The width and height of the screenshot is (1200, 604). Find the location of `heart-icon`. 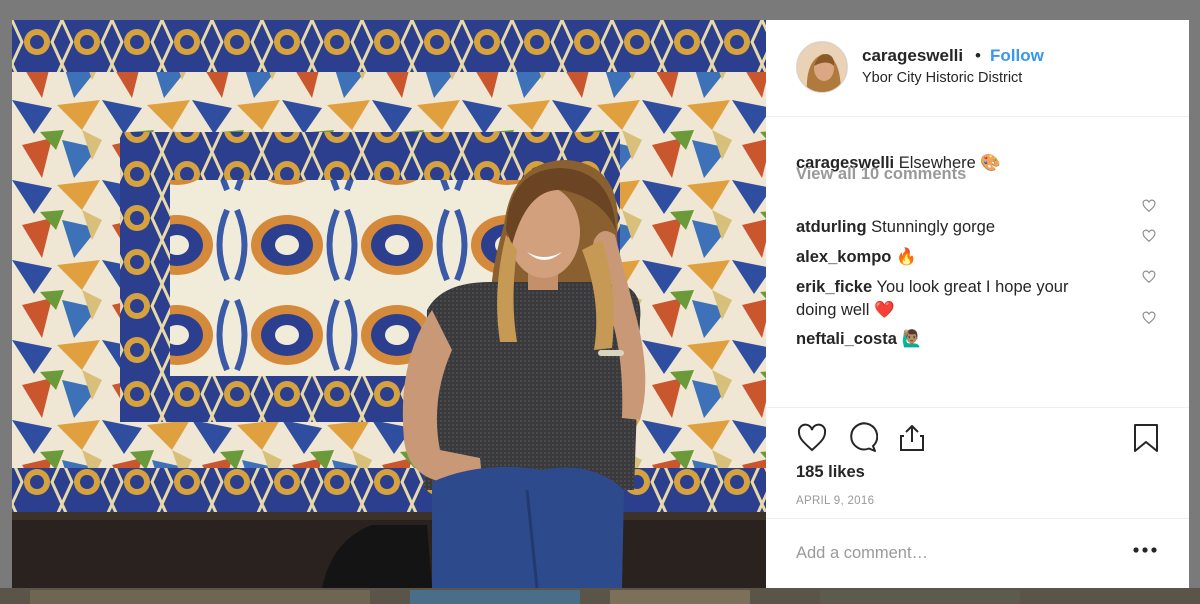

heart-icon is located at coordinates (812, 438).